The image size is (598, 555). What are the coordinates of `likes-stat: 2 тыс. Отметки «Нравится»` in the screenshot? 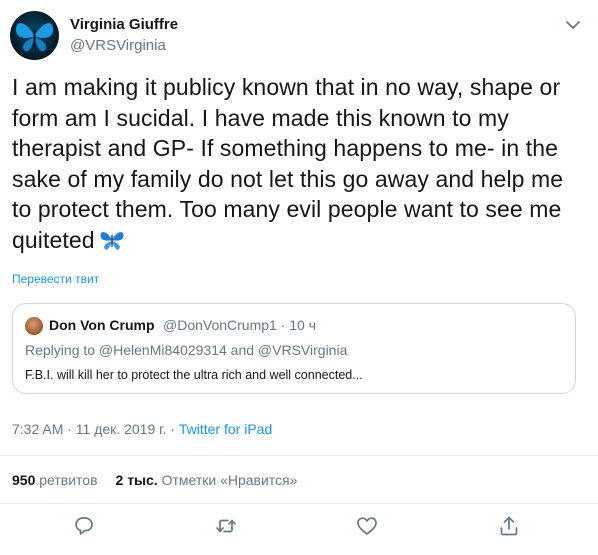 It's located at (207, 480).